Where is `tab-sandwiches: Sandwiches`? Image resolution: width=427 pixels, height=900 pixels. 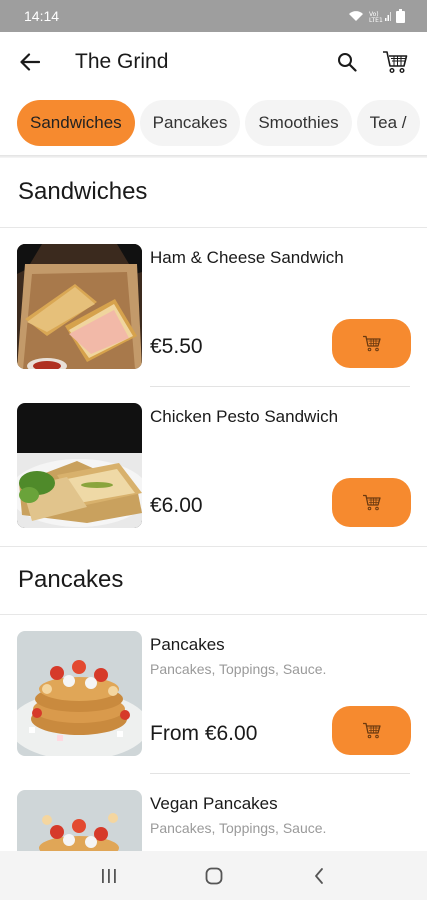
tab-sandwiches: Sandwiches is located at coordinates (76, 123).